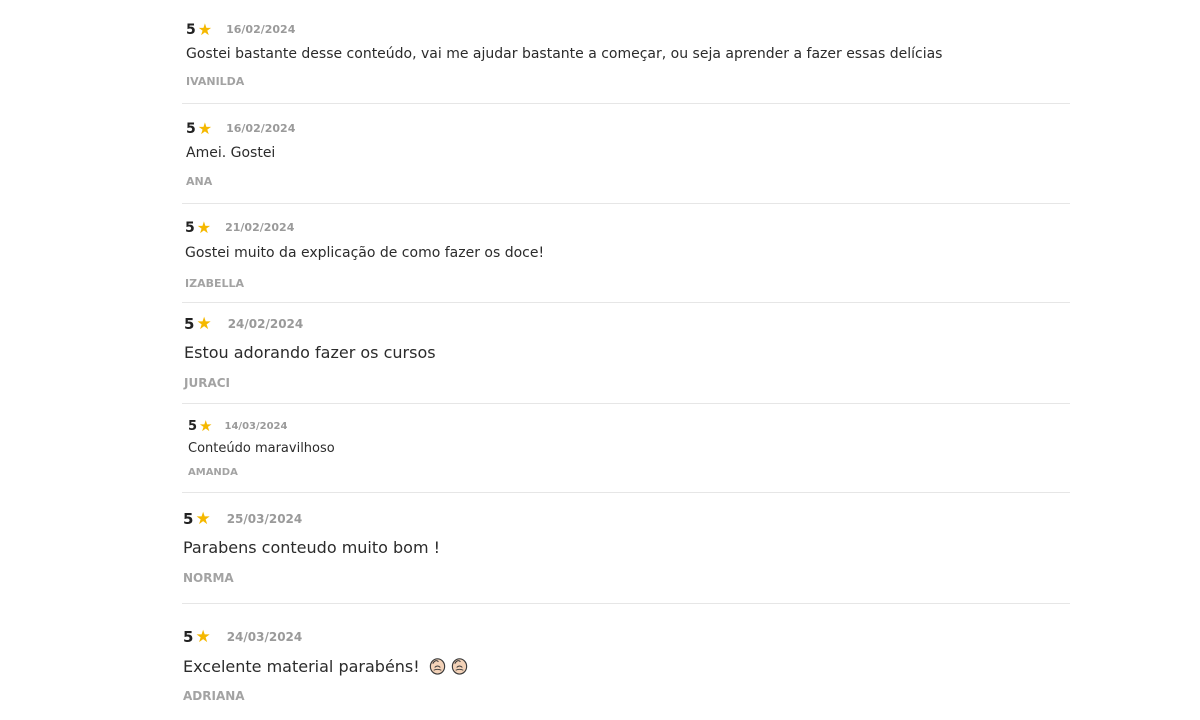  What do you see at coordinates (207, 383) in the screenshot?
I see `review-author: JURACI` at bounding box center [207, 383].